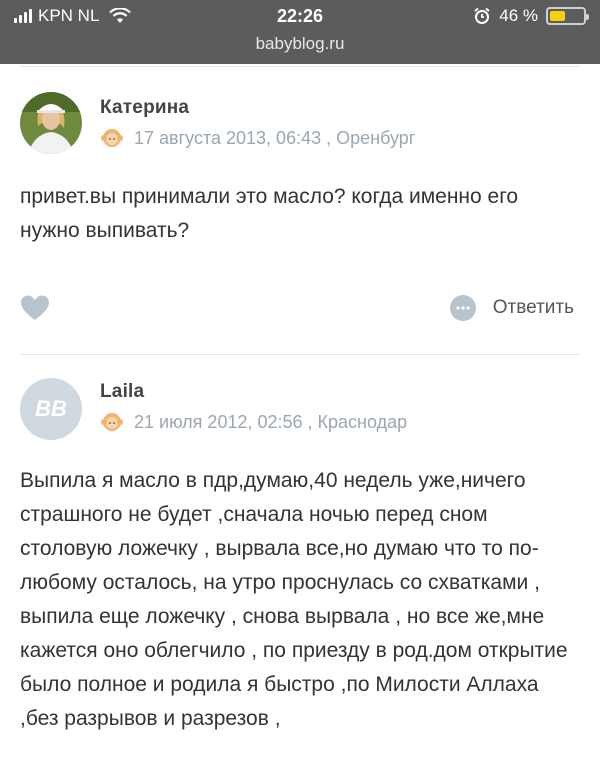 The height and width of the screenshot is (784, 600). What do you see at coordinates (300, 32) in the screenshot?
I see `status-bar: KPN NL 22:26 babyblog.ru 46 %` at bounding box center [300, 32].